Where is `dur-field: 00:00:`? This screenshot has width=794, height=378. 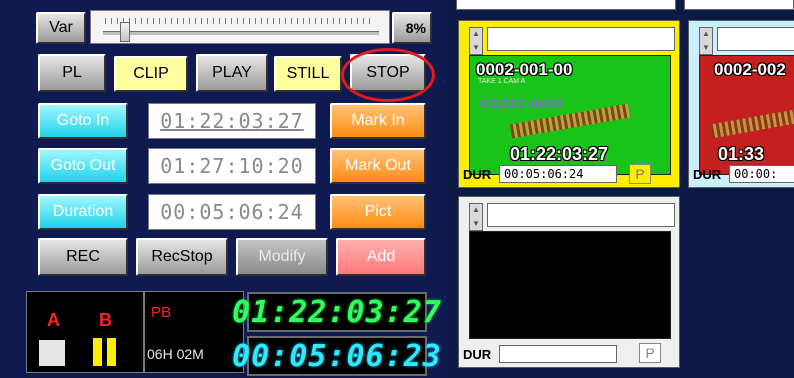 dur-field: 00:00: is located at coordinates (761, 174).